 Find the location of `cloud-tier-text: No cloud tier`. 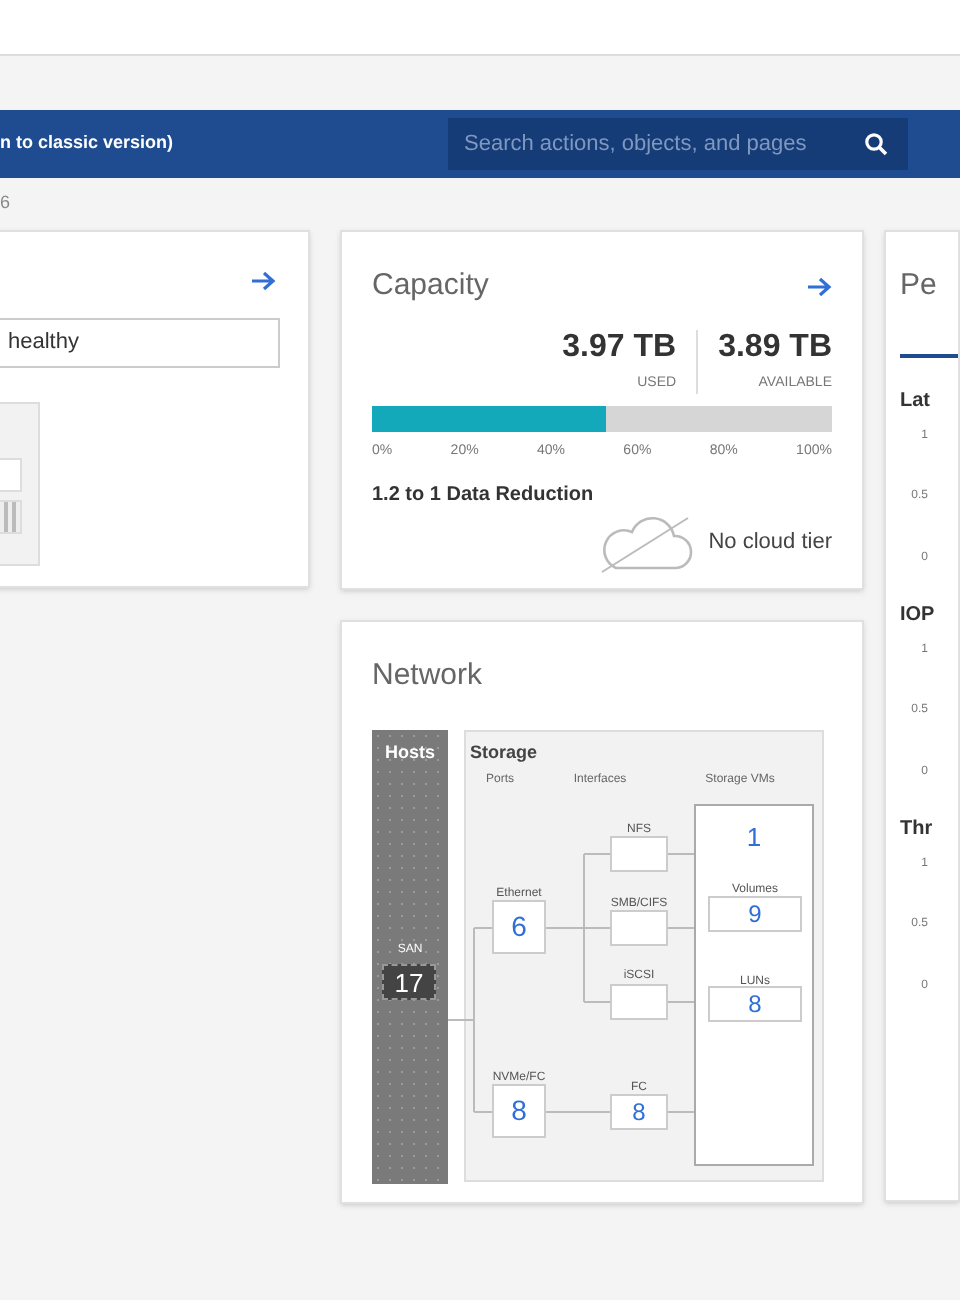

cloud-tier-text: No cloud tier is located at coordinates (770, 543).